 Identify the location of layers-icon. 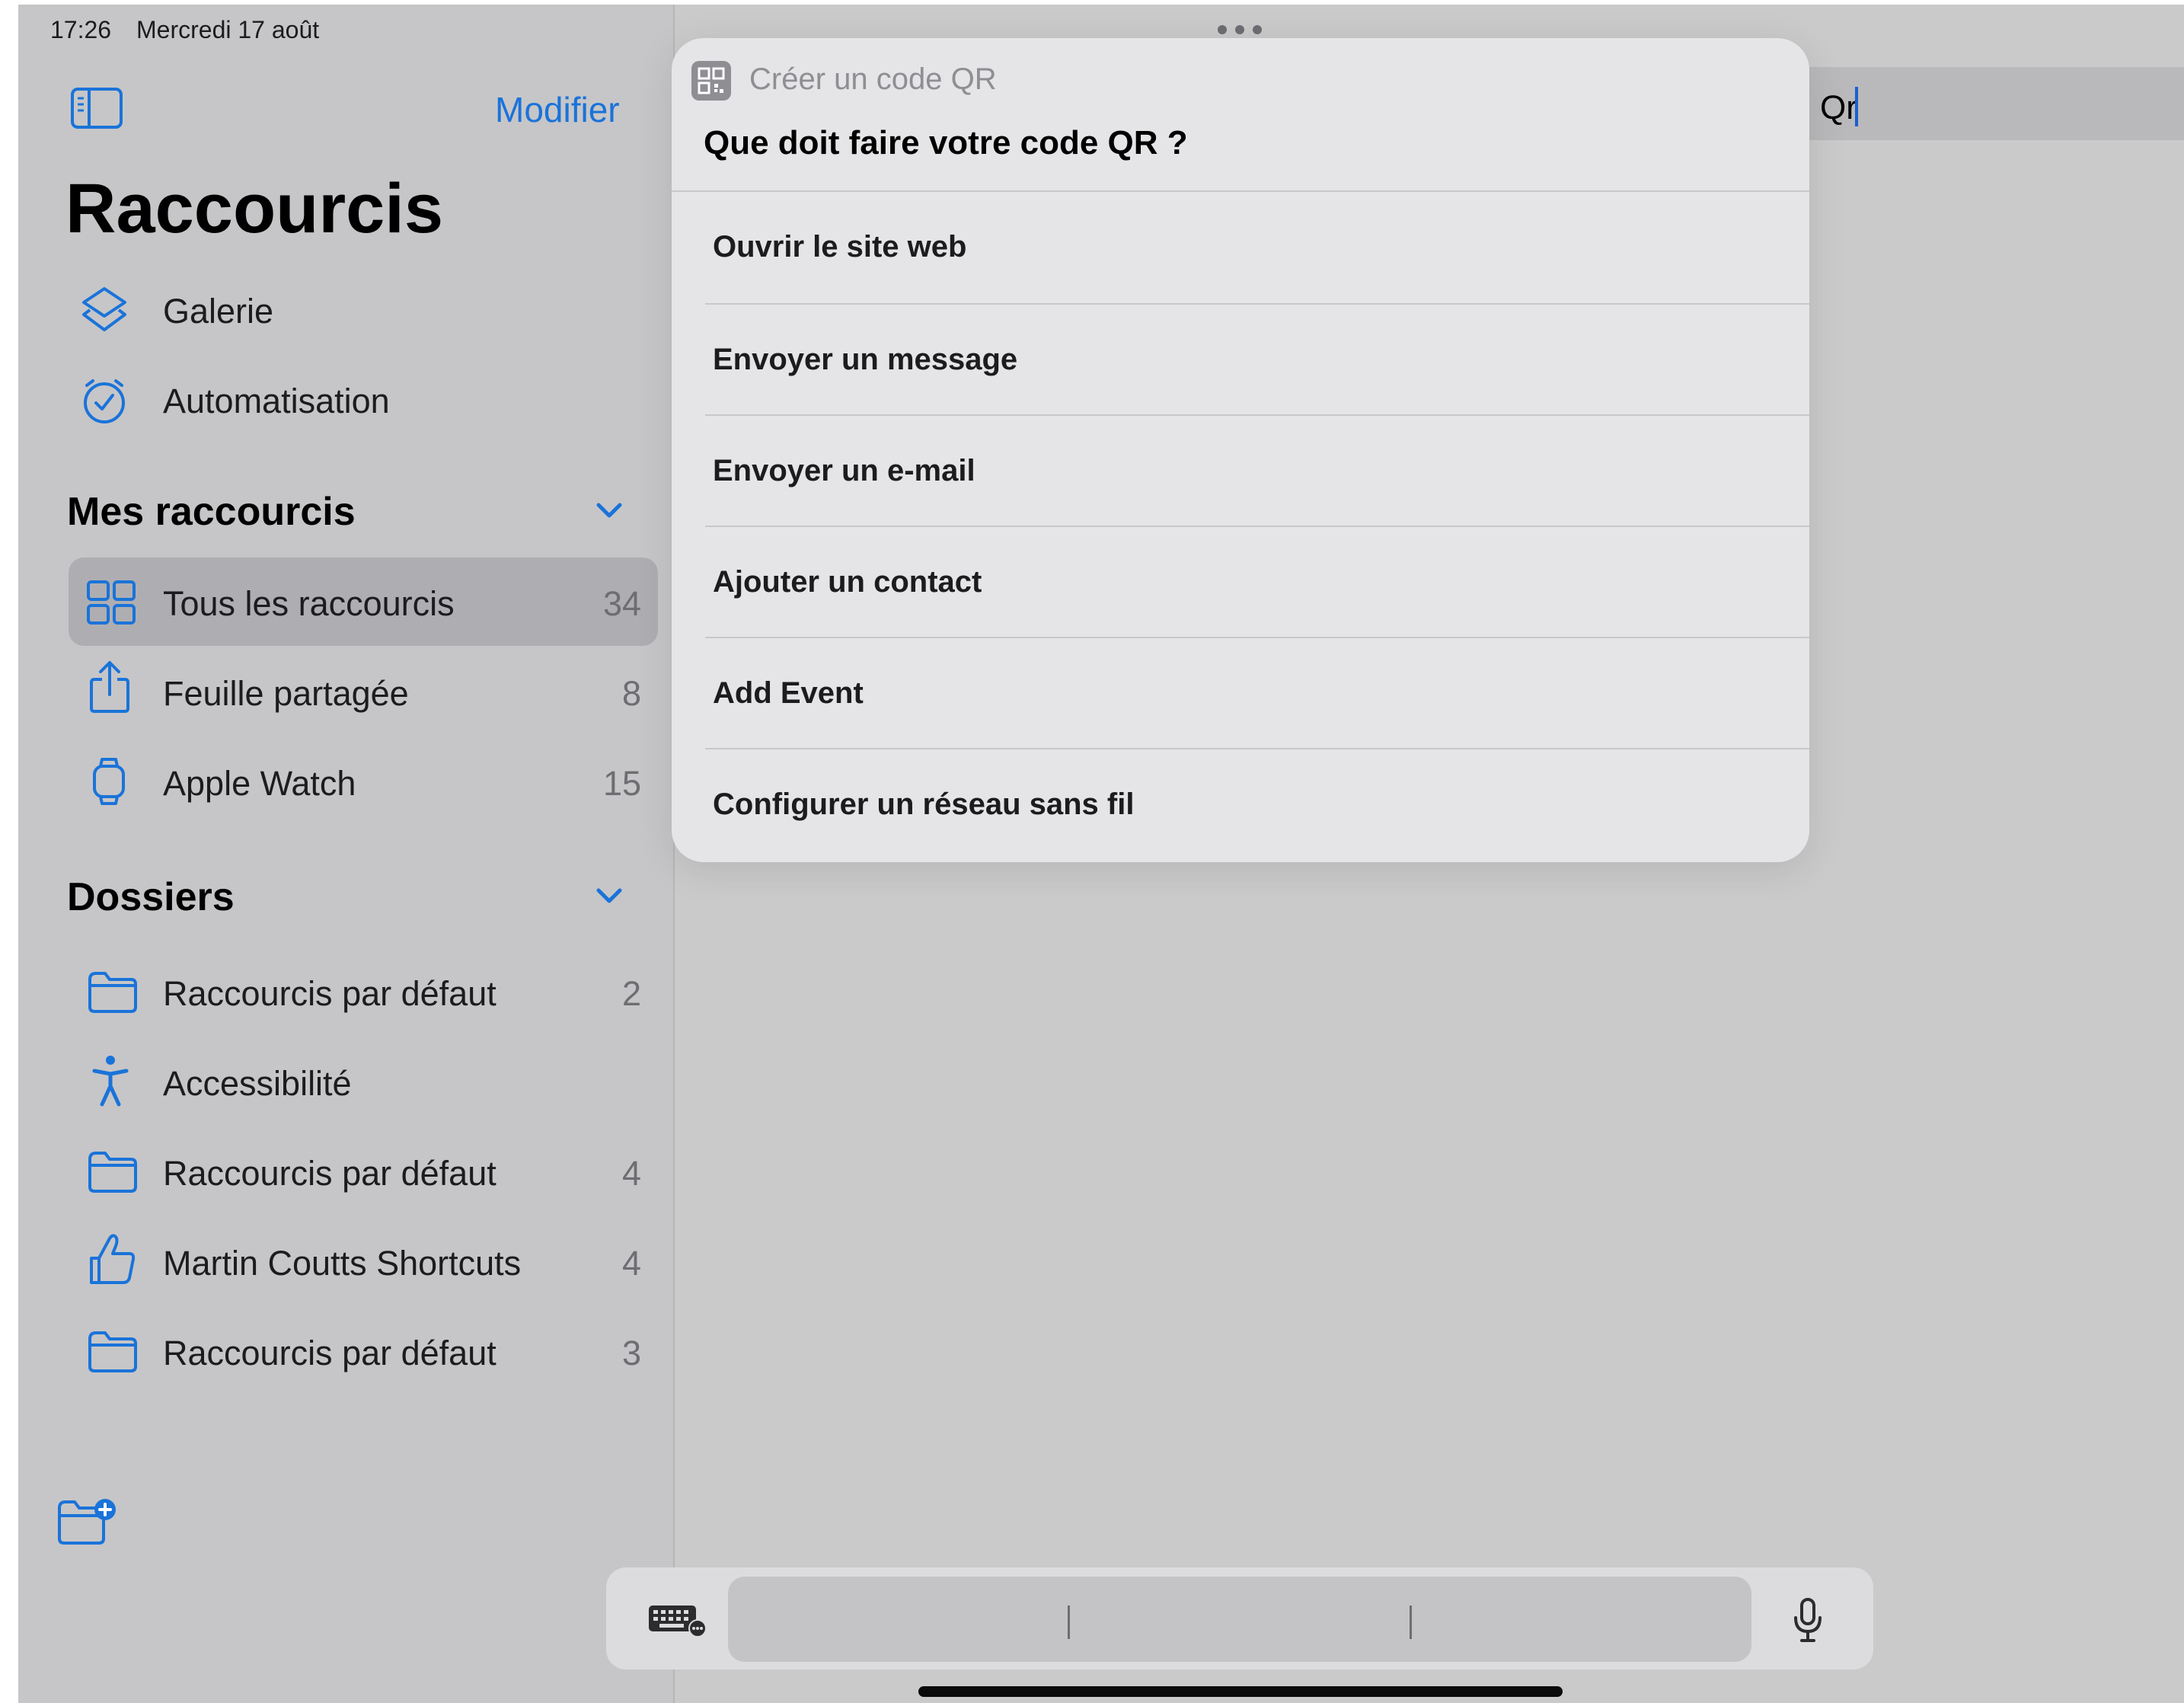
(104, 311).